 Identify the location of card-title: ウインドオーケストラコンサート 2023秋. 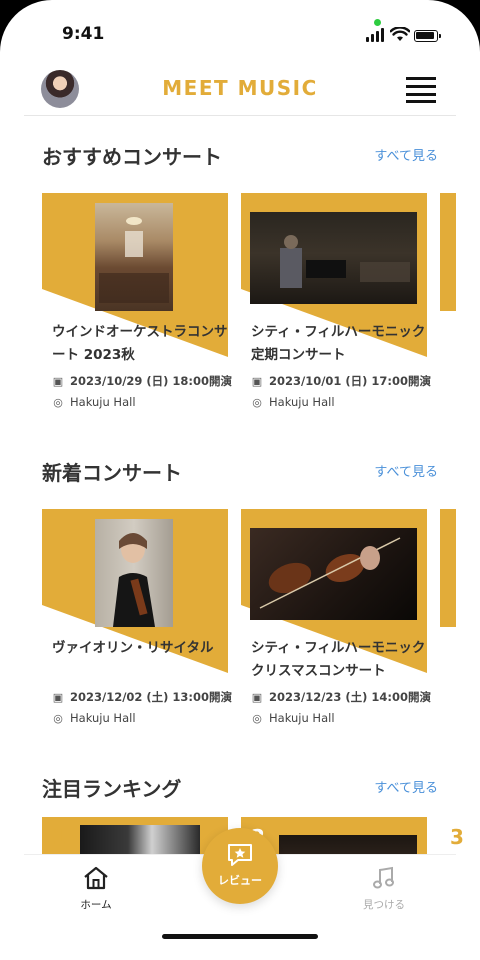
(140, 343).